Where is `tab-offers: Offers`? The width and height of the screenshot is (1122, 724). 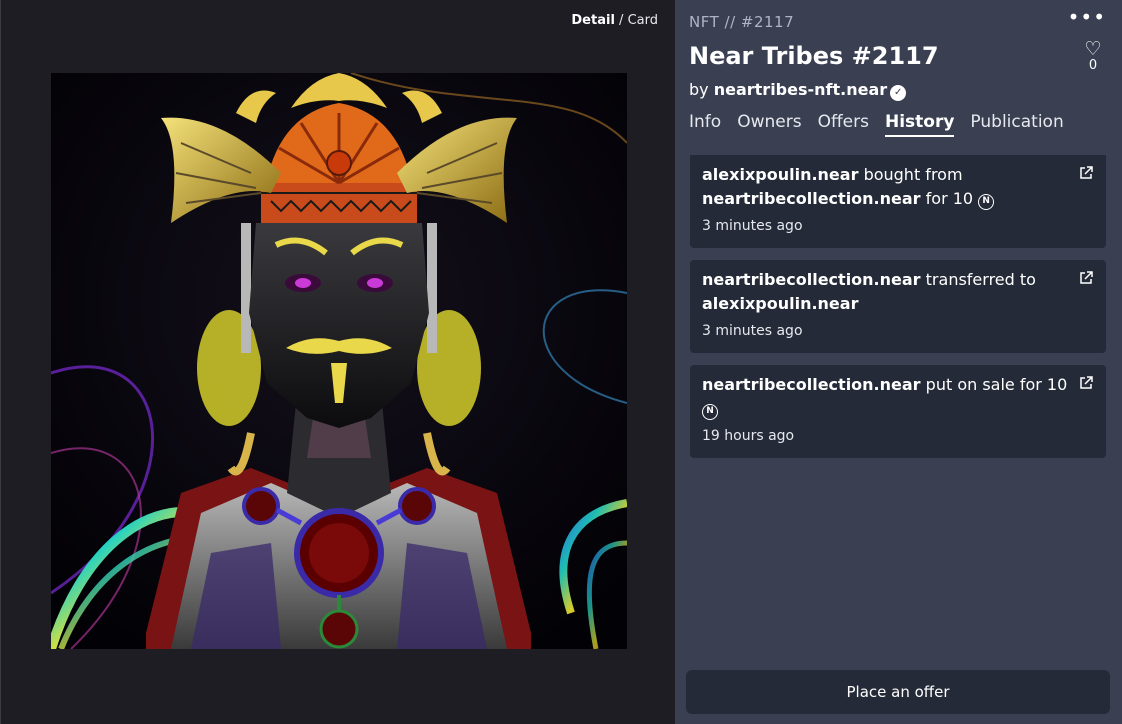
tab-offers: Offers is located at coordinates (843, 124).